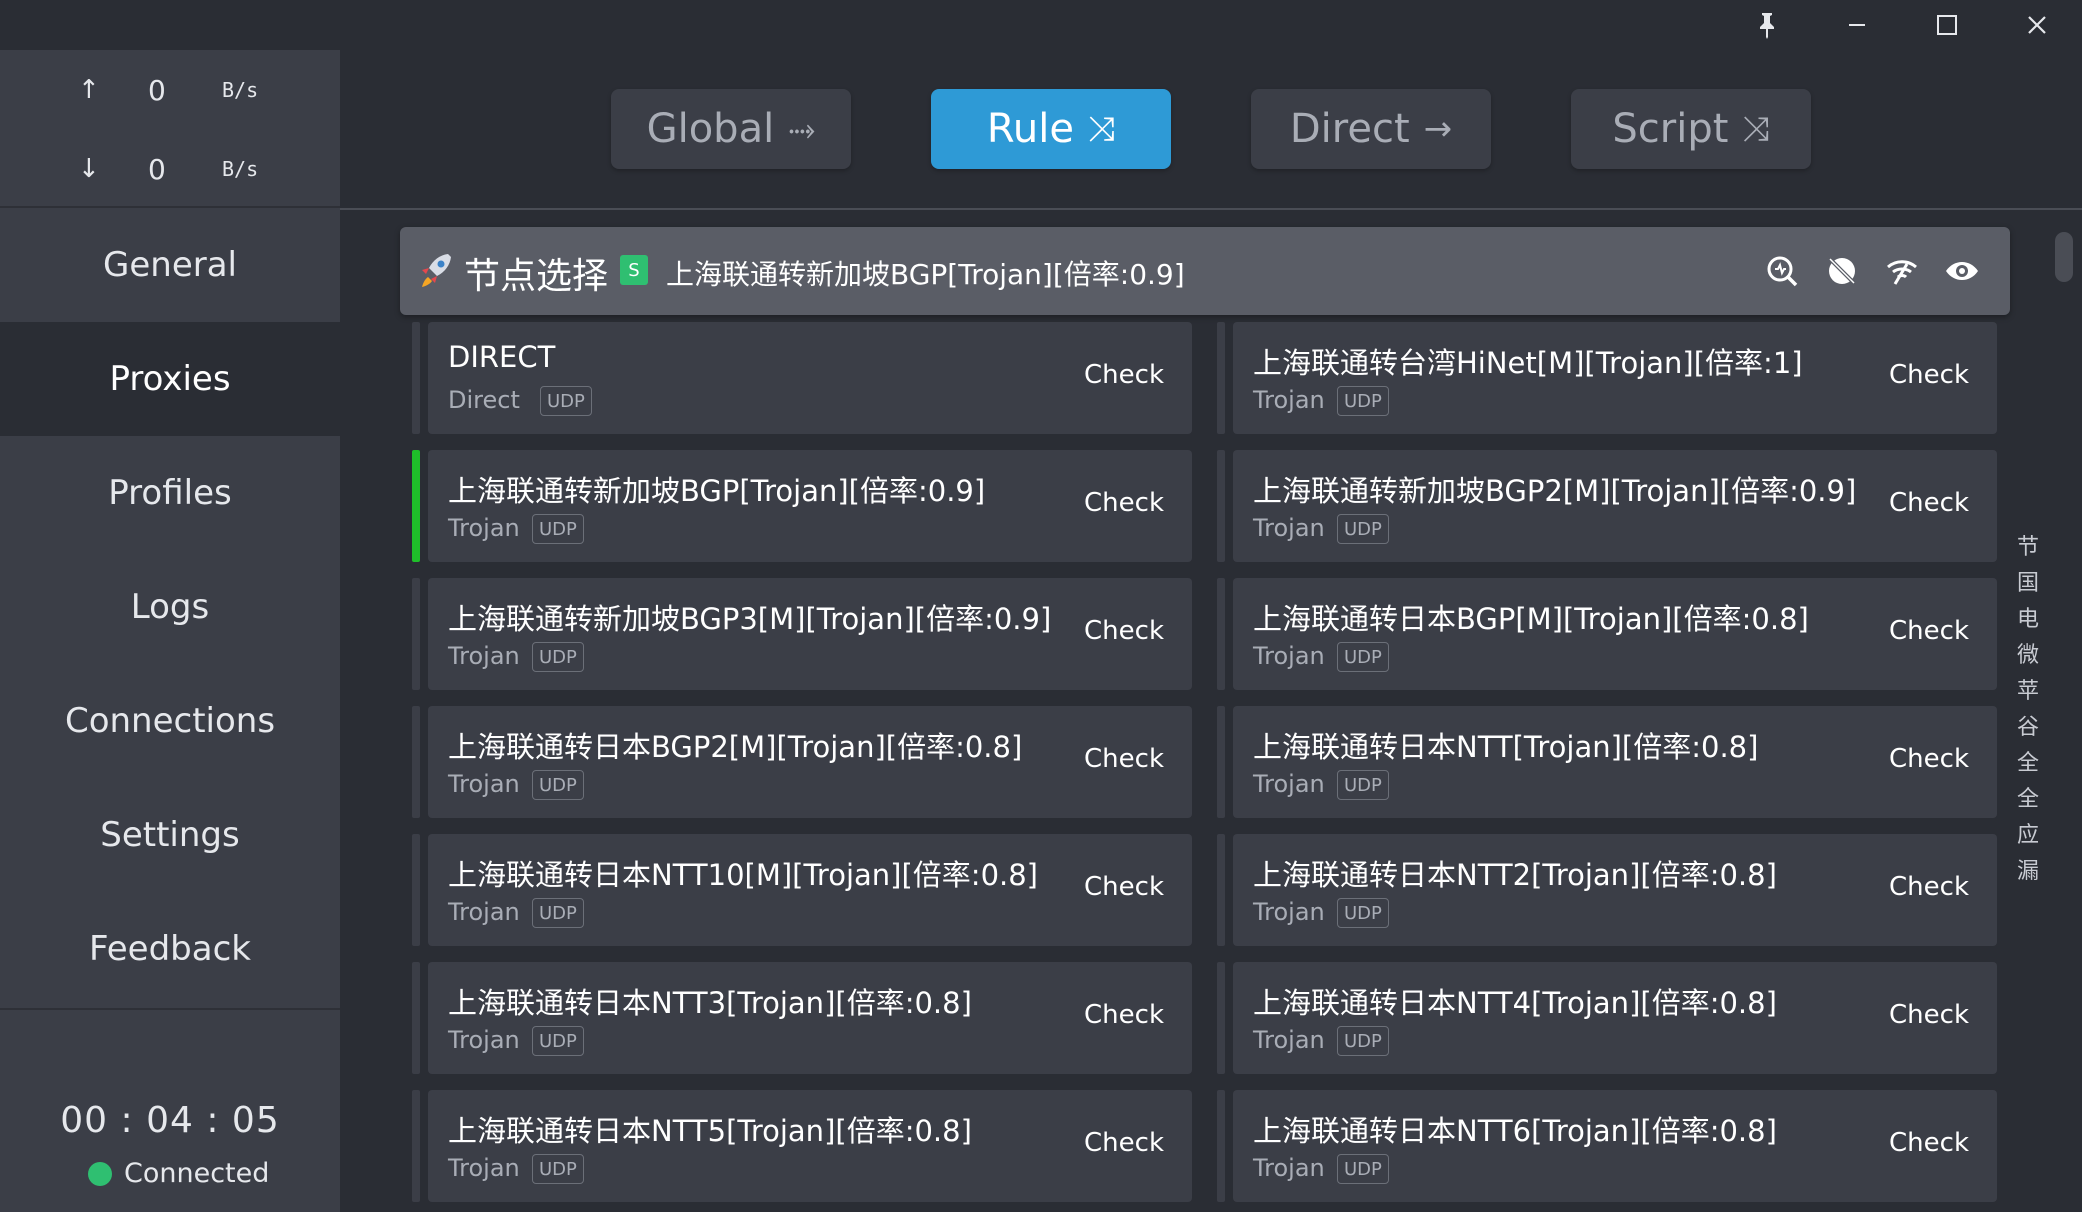  What do you see at coordinates (735, 747) in the screenshot?
I see `proxy-name: 上海联通转日本BGP2[M][Trojan][倍率:0.8]` at bounding box center [735, 747].